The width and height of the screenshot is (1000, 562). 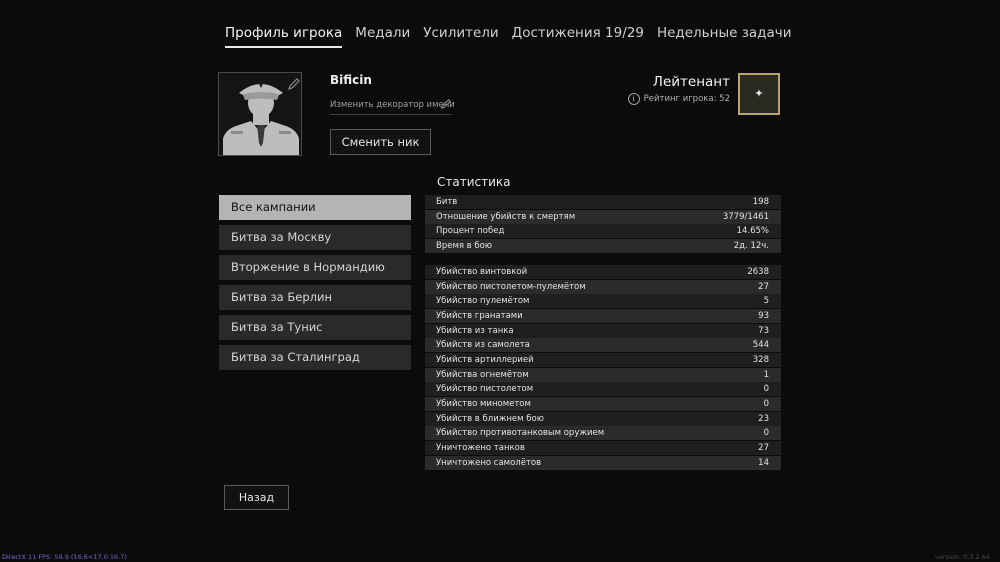 What do you see at coordinates (603, 389) in the screenshot?
I see `stat-row: Убийство пистолетом 0` at bounding box center [603, 389].